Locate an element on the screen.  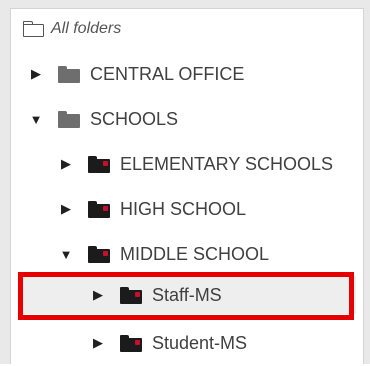
tree-item-central-office: ▶ CENTRAL OFFICE is located at coordinates (137, 74).